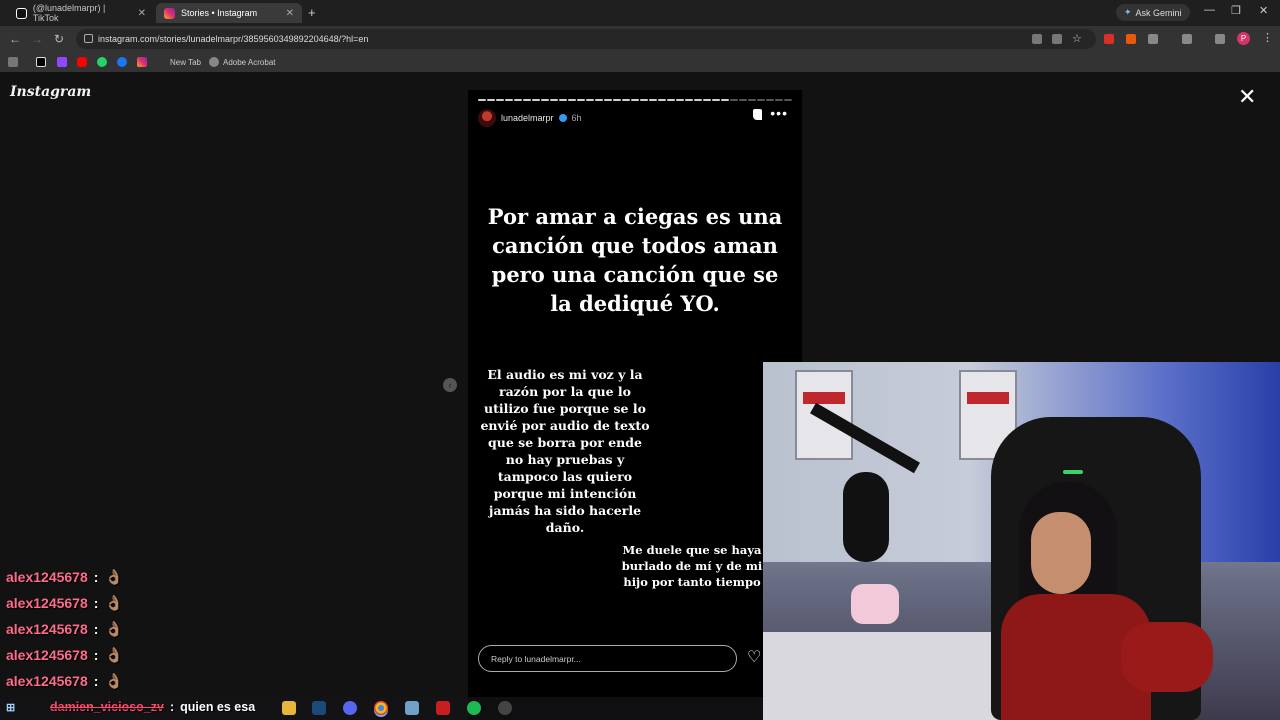 This screenshot has height=720, width=1280. What do you see at coordinates (50, 92) in the screenshot?
I see `instagram-logo: Instagram` at bounding box center [50, 92].